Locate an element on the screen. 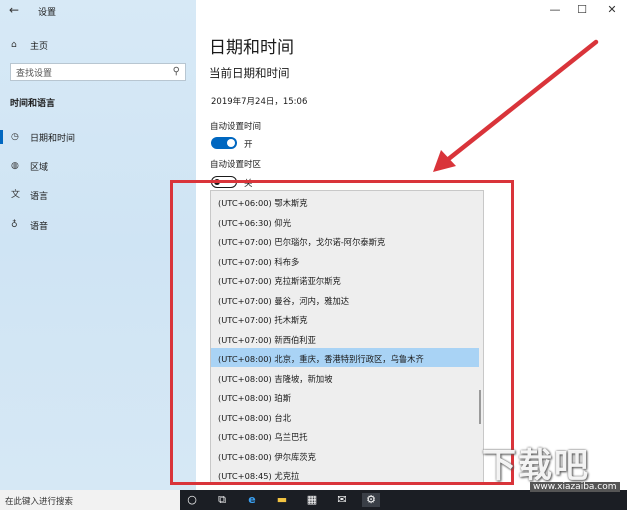 The image size is (627, 510). taskbar-search-placeholder: 在此键入进行搜索 is located at coordinates (39, 502).